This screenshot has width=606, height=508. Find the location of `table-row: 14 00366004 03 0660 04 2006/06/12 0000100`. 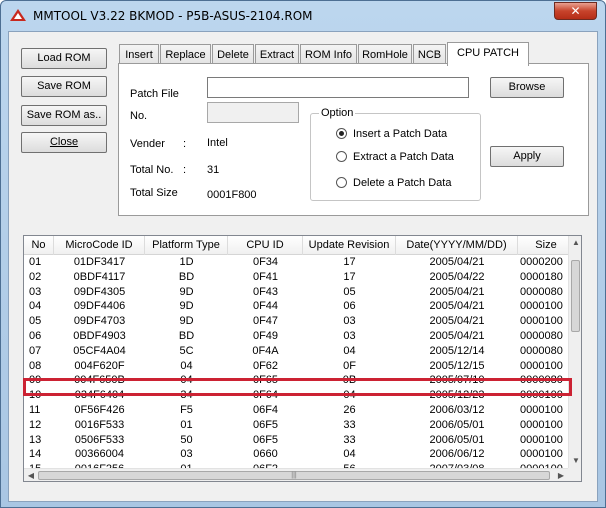

table-row: 14 00366004 03 0660 04 2006/06/12 0000100 is located at coordinates (296, 454).